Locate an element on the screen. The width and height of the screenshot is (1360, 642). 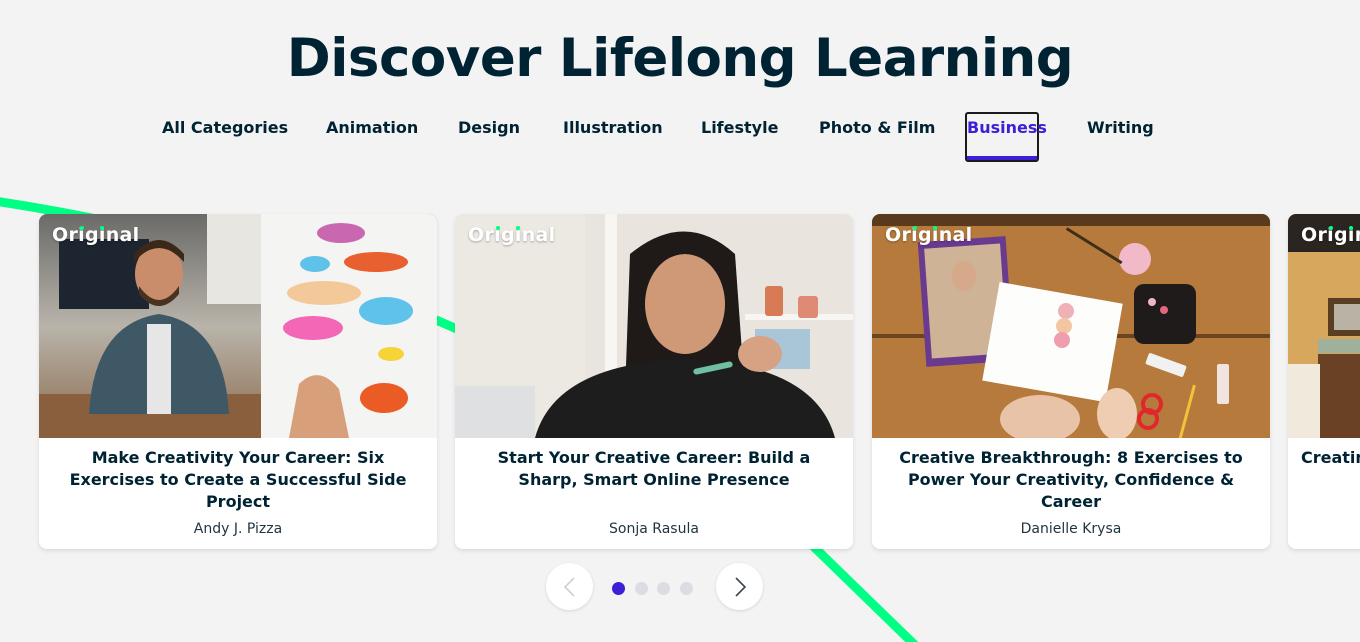
class-card: Original Creatin is located at coordinates (1324, 381).